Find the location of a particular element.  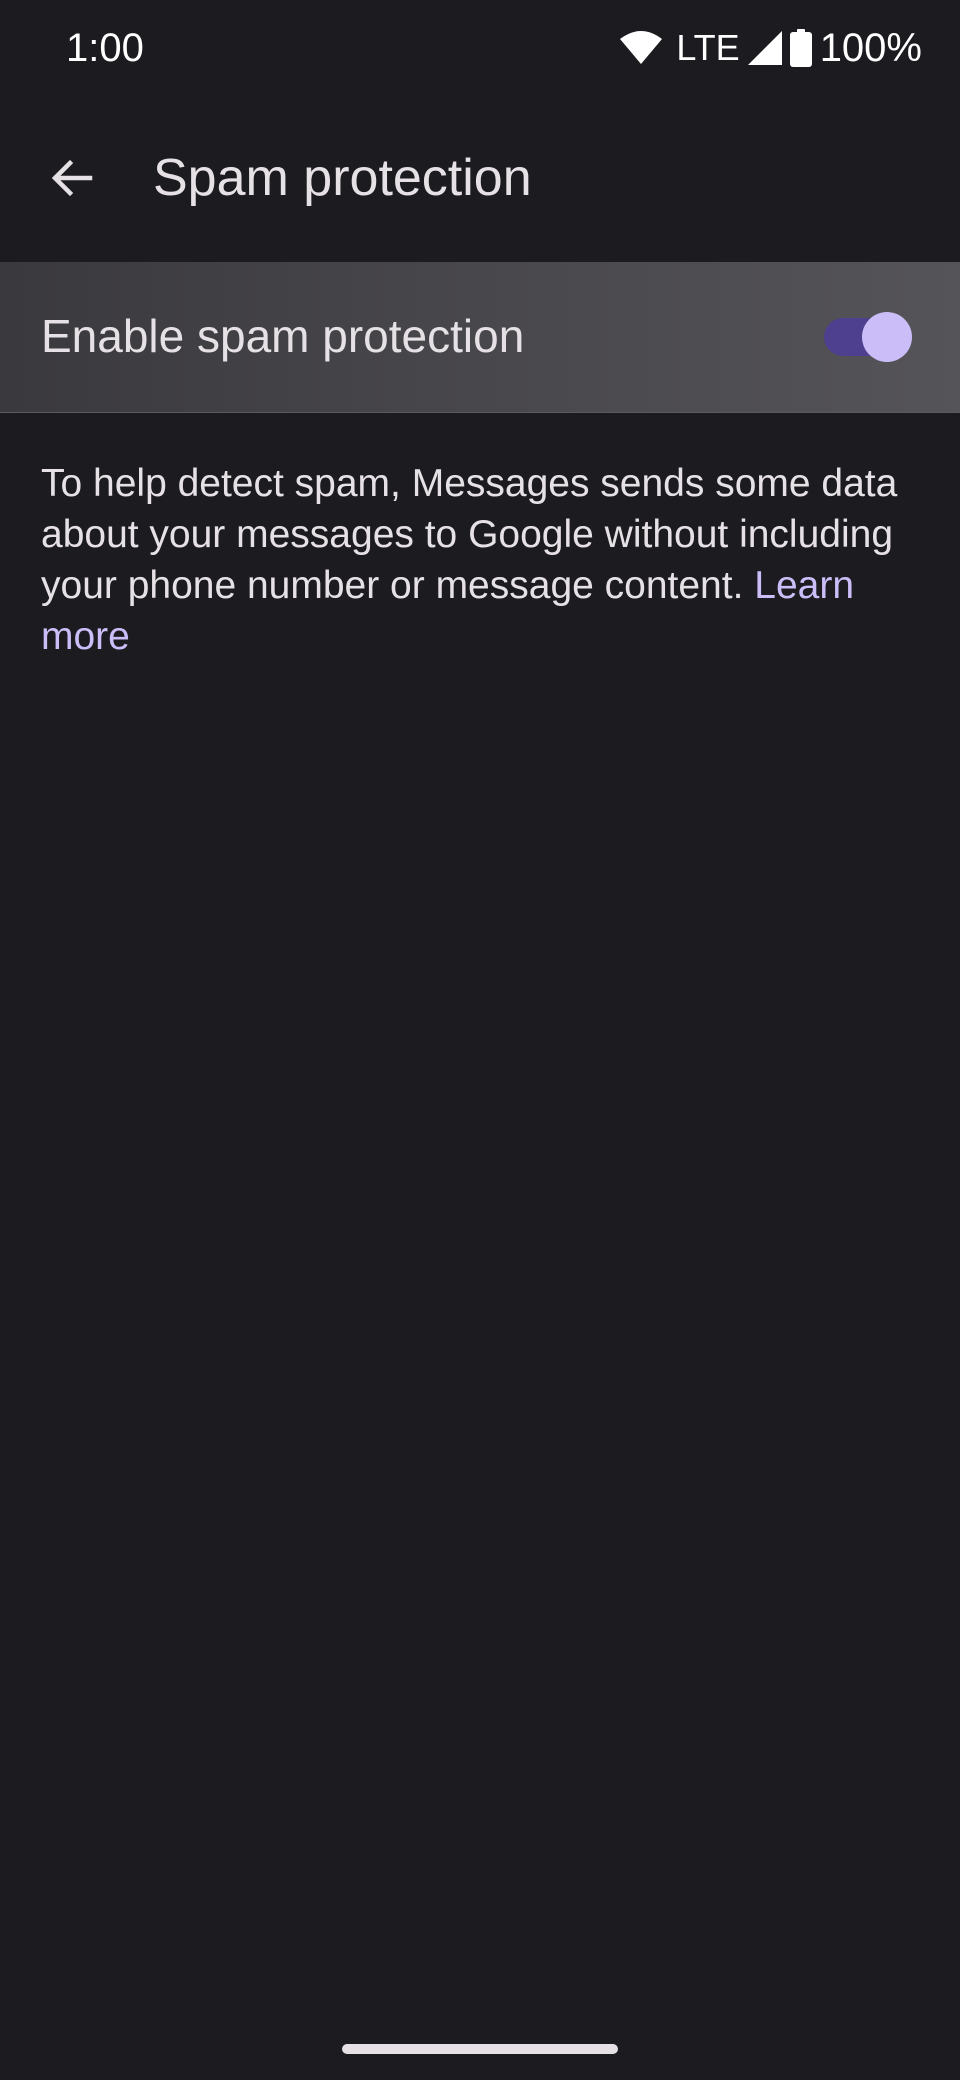

wifi-icon is located at coordinates (641, 48).